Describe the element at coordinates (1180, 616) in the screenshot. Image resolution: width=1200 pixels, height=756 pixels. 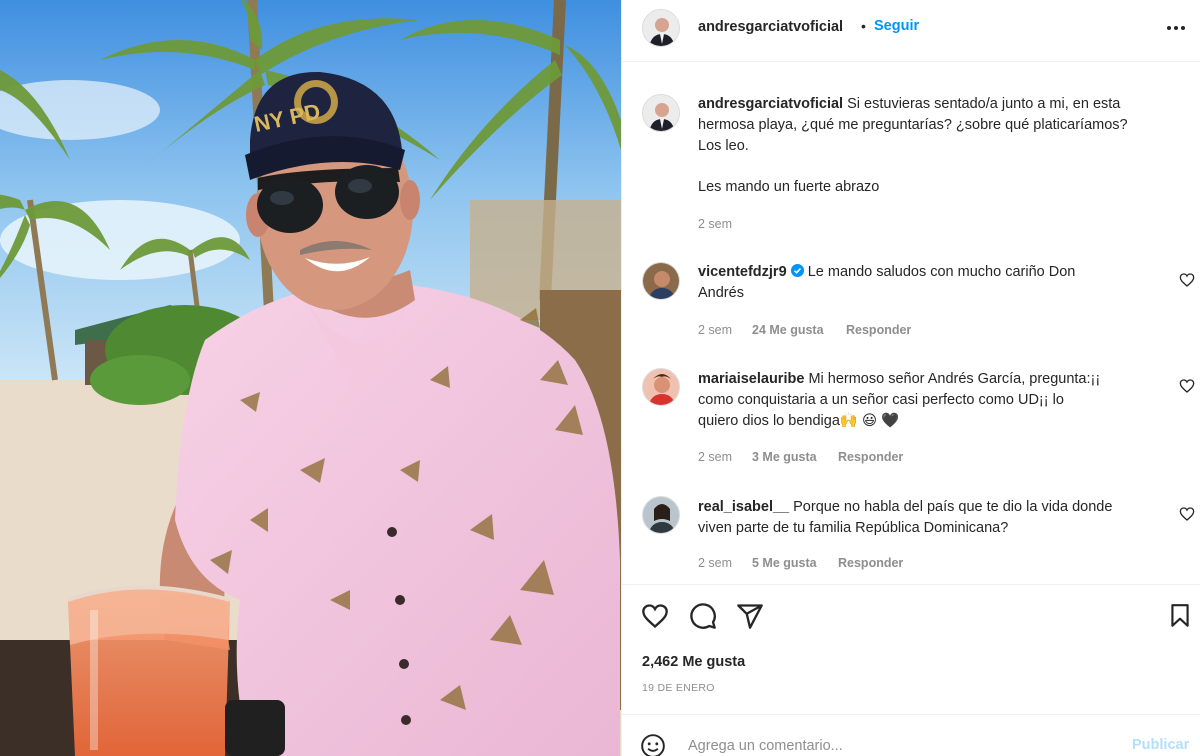
I see `save-bookmark-icon` at that location.